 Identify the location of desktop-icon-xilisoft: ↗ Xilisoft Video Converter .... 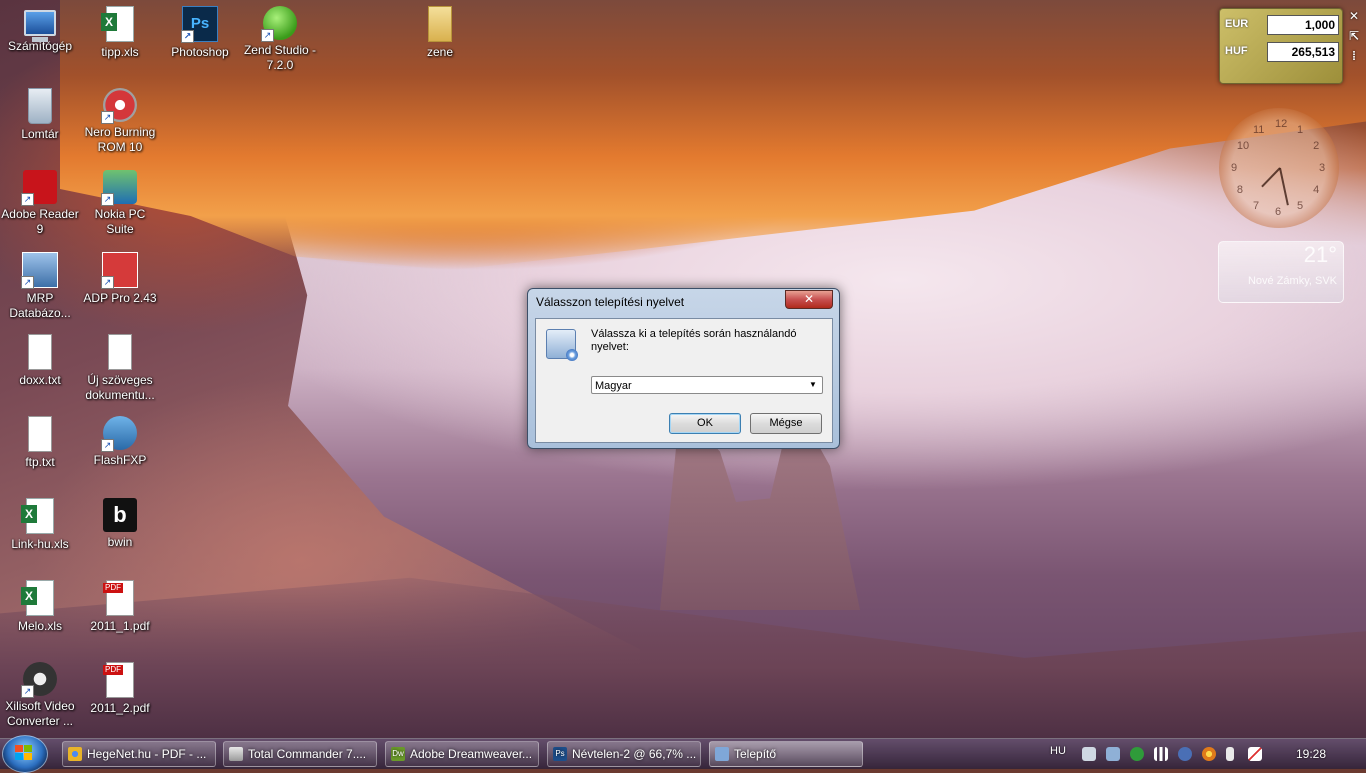
(40, 693).